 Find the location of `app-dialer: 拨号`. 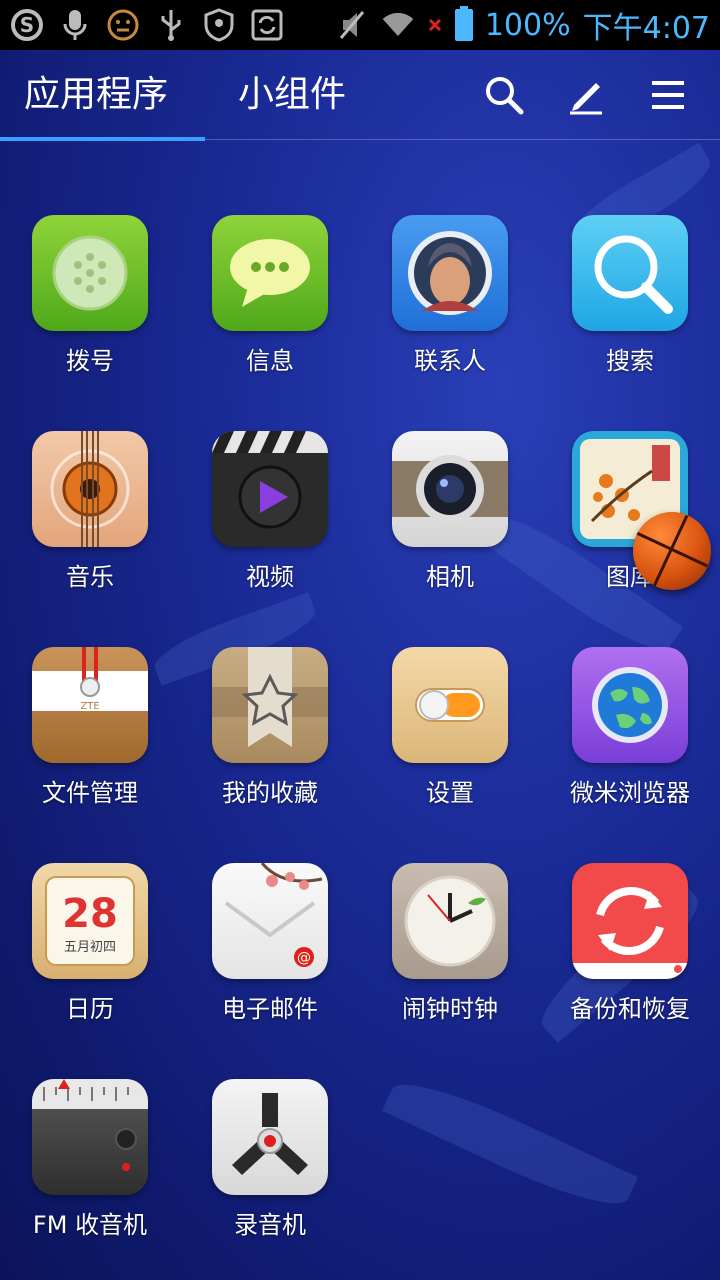

app-dialer: 拨号 is located at coordinates (90, 295).